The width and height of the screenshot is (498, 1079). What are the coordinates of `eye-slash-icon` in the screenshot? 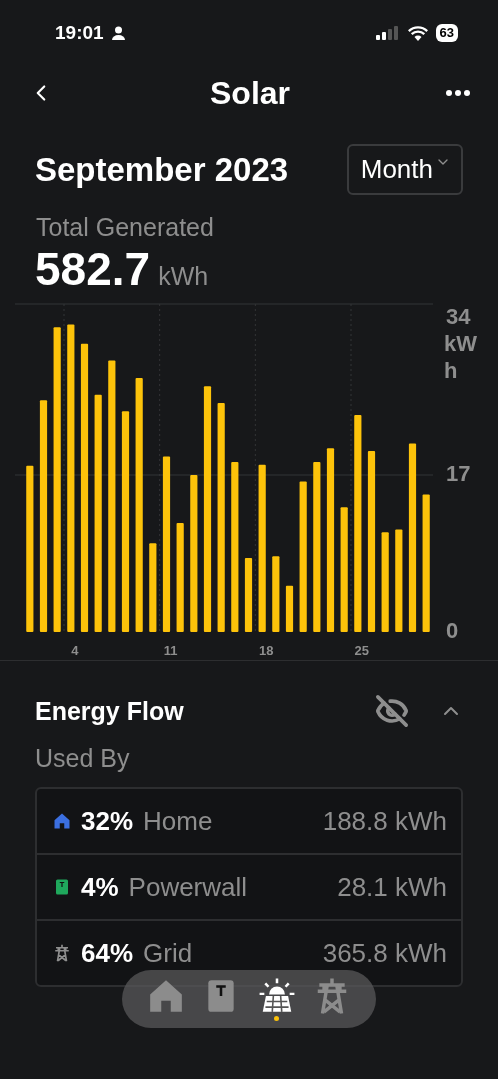 It's located at (392, 711).